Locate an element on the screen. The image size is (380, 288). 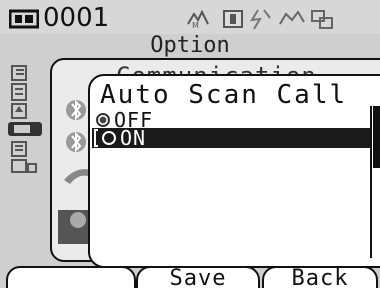
flash-icon is located at coordinates (260, 19).